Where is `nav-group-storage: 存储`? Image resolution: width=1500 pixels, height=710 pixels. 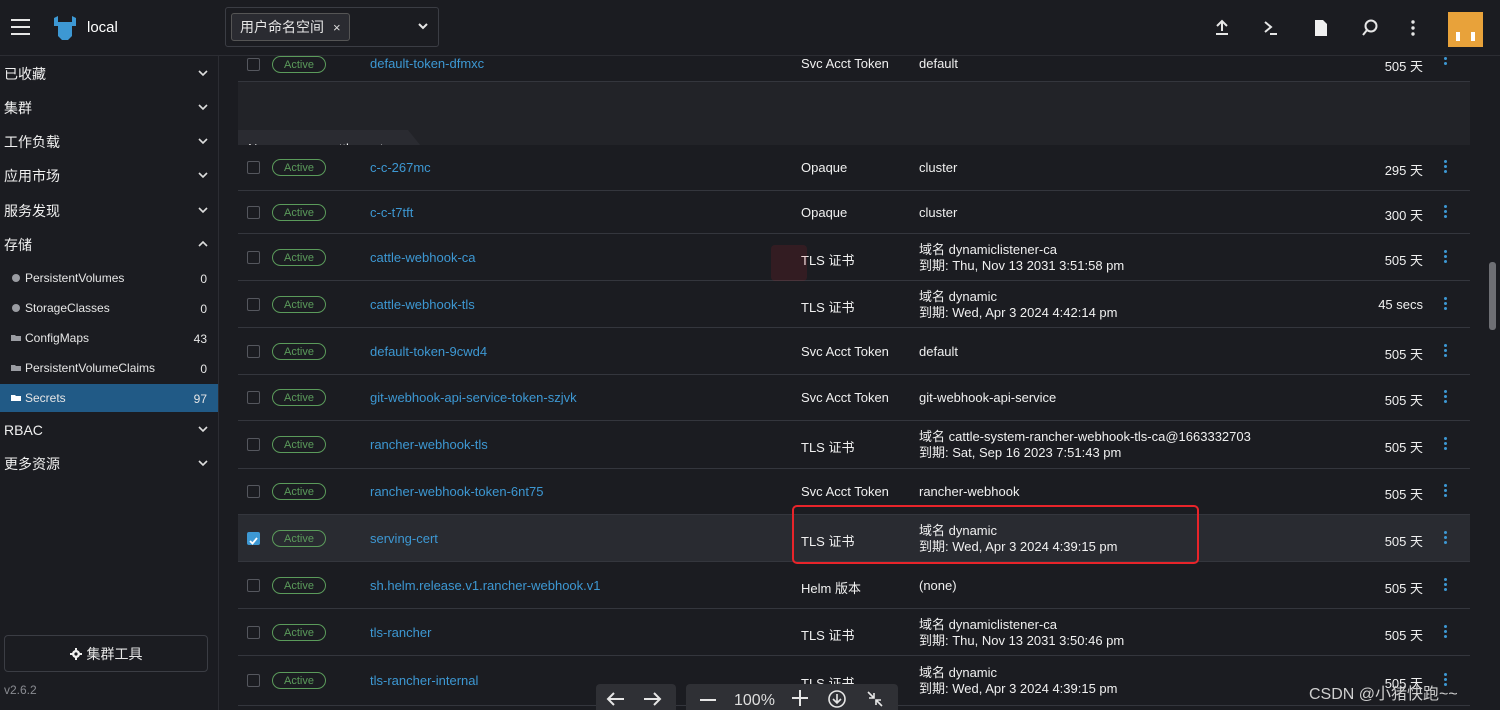
nav-group-storage: 存储 is located at coordinates (109, 245).